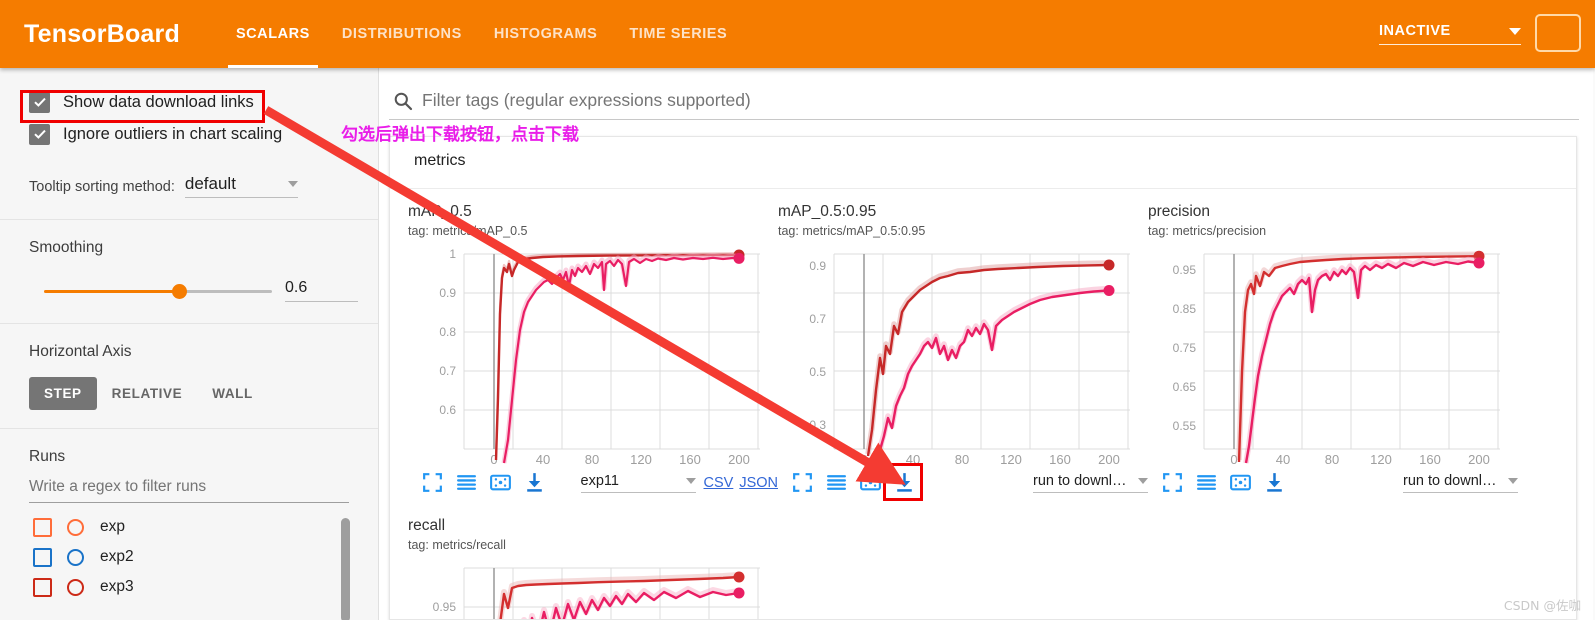 Image resolution: width=1595 pixels, height=620 pixels. I want to click on chart-card-recall: recall tag: metrics/recall 0.95, so click(593, 568).